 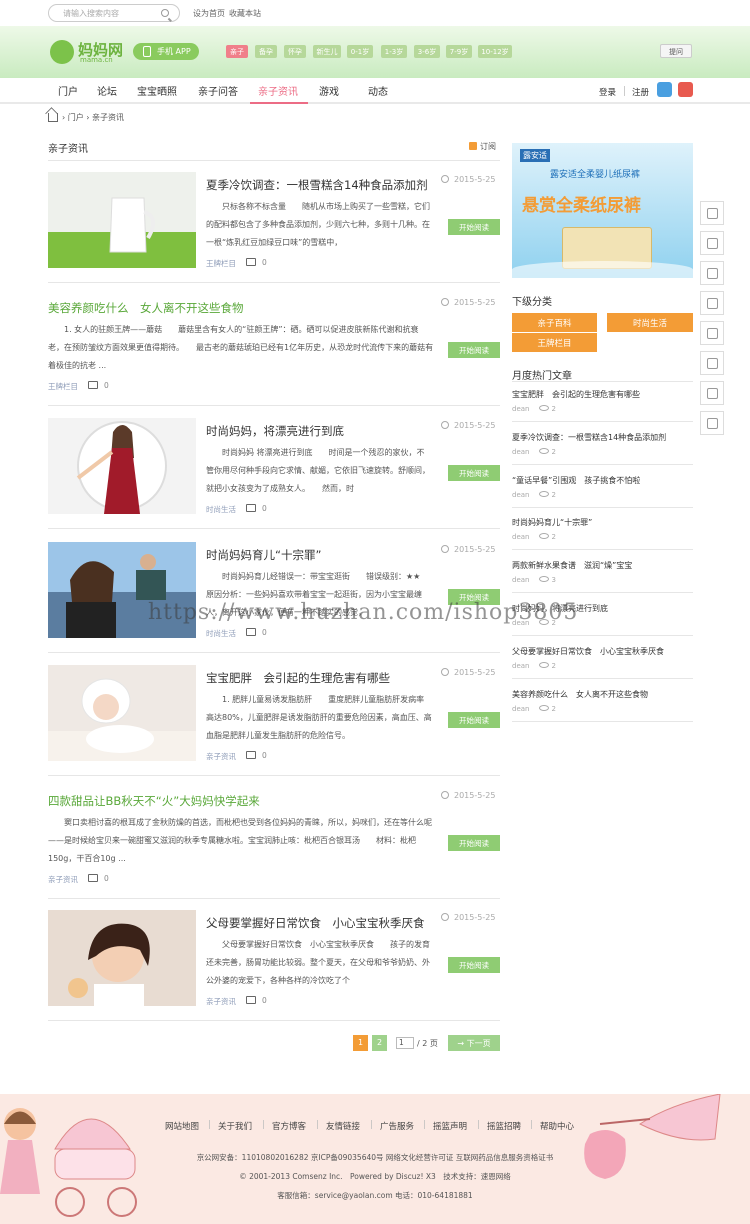 I want to click on nav-item: 亲子问答, so click(x=218, y=92).